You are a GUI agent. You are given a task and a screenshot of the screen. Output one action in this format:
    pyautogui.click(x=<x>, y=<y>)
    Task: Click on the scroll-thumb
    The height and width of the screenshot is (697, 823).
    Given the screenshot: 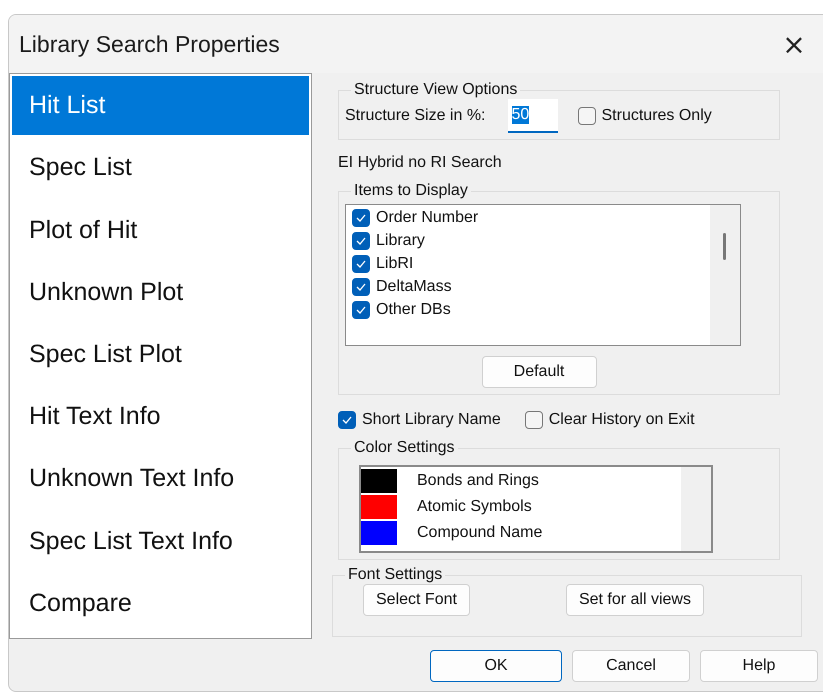 What is the action you would take?
    pyautogui.click(x=724, y=246)
    